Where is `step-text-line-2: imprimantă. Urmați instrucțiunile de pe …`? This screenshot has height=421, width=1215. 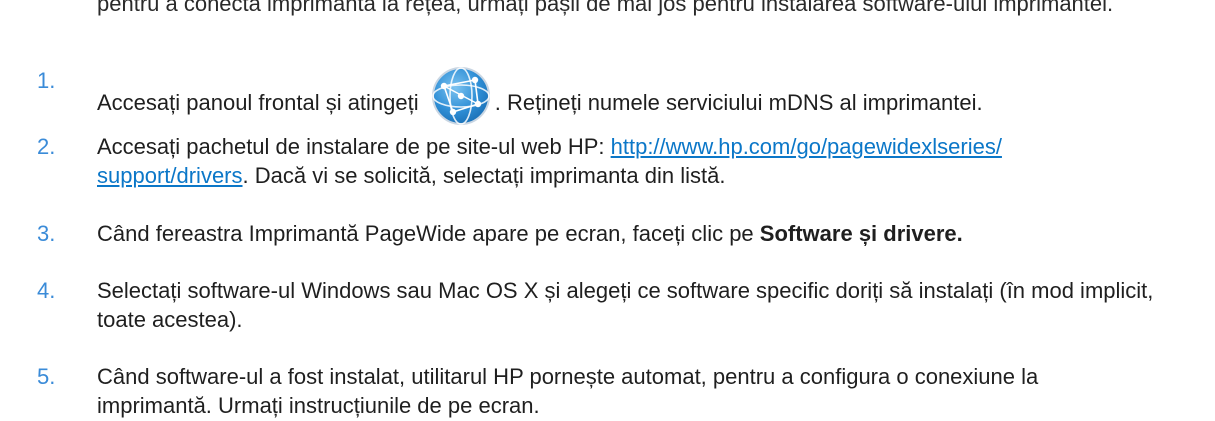
step-text-line-2: imprimantă. Urmați instrucțiunile de pe … is located at coordinates (318, 405).